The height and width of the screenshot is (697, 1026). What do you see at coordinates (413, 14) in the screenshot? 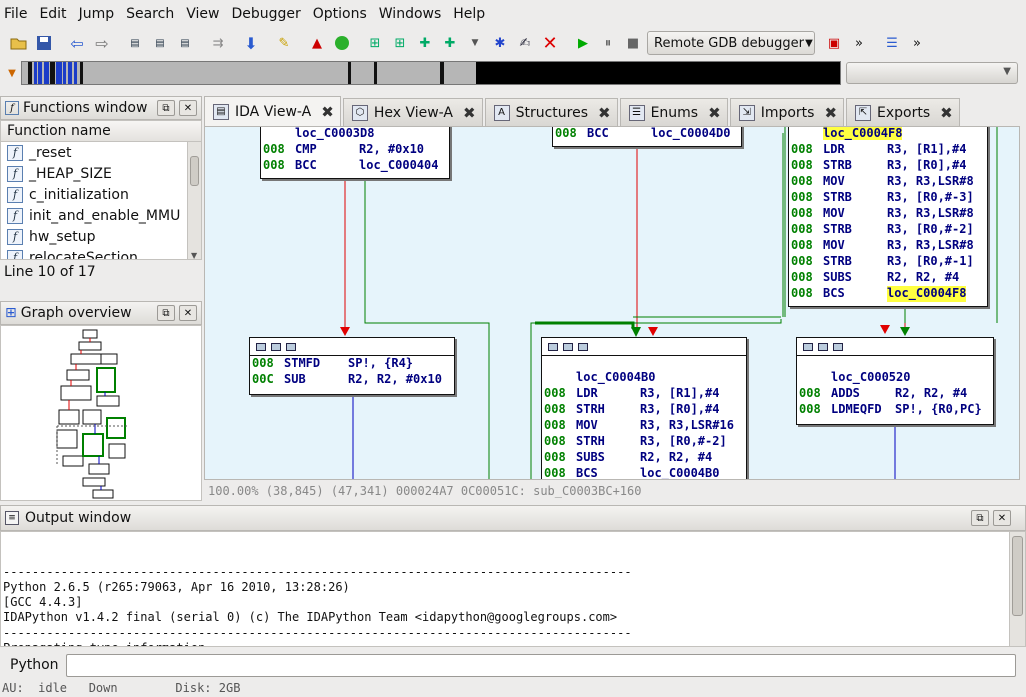
I see `menu-windows: Windows` at bounding box center [413, 14].